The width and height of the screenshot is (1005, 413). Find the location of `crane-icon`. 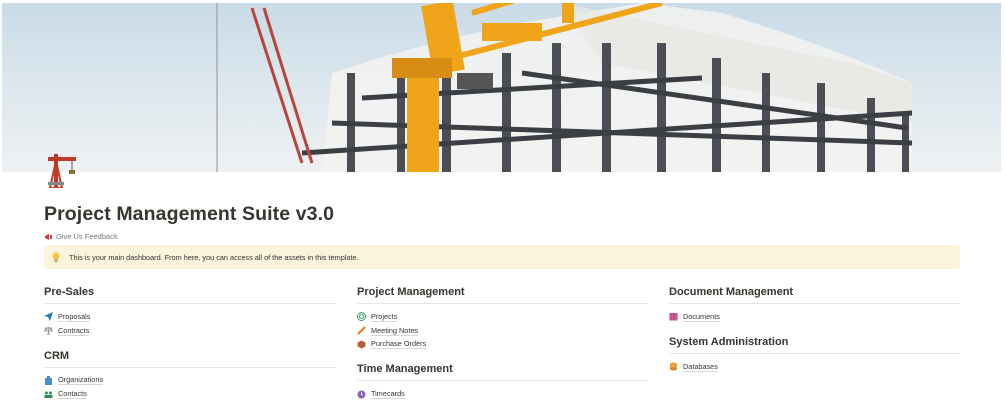

crane-icon is located at coordinates (62, 170).